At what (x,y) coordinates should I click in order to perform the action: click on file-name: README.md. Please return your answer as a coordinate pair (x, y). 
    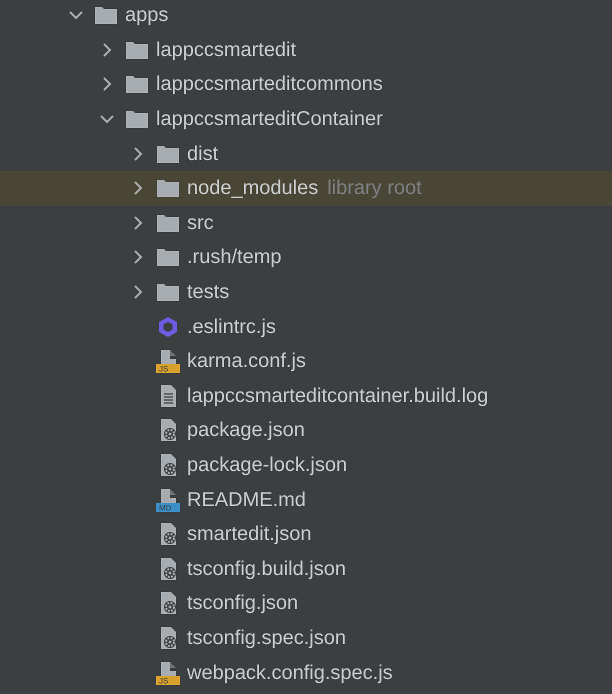
    Looking at the image, I should click on (246, 500).